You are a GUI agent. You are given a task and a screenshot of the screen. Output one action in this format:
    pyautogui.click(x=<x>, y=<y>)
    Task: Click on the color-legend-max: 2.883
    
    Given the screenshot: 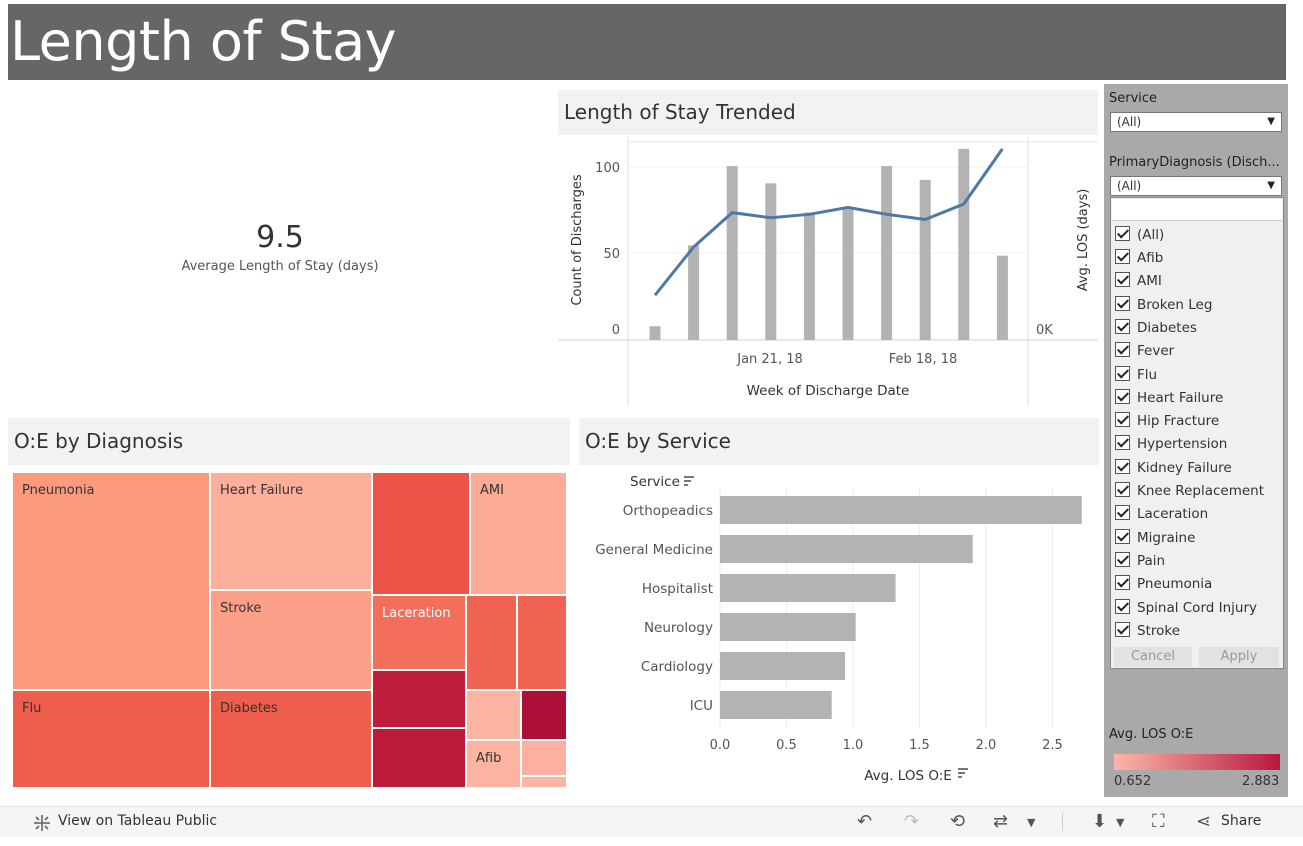 What is the action you would take?
    pyautogui.click(x=1261, y=781)
    